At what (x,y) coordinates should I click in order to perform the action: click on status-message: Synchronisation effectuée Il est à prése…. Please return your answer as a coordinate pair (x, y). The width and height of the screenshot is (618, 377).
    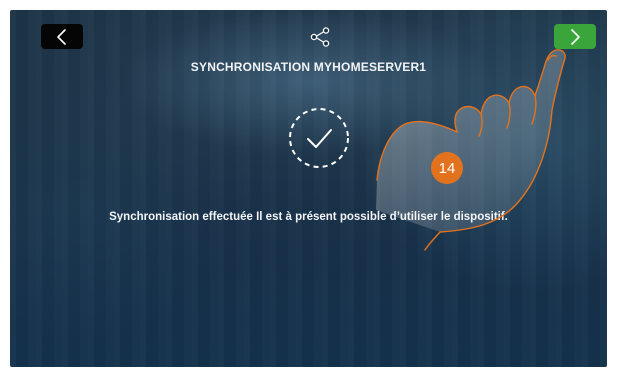
    Looking at the image, I should click on (308, 217).